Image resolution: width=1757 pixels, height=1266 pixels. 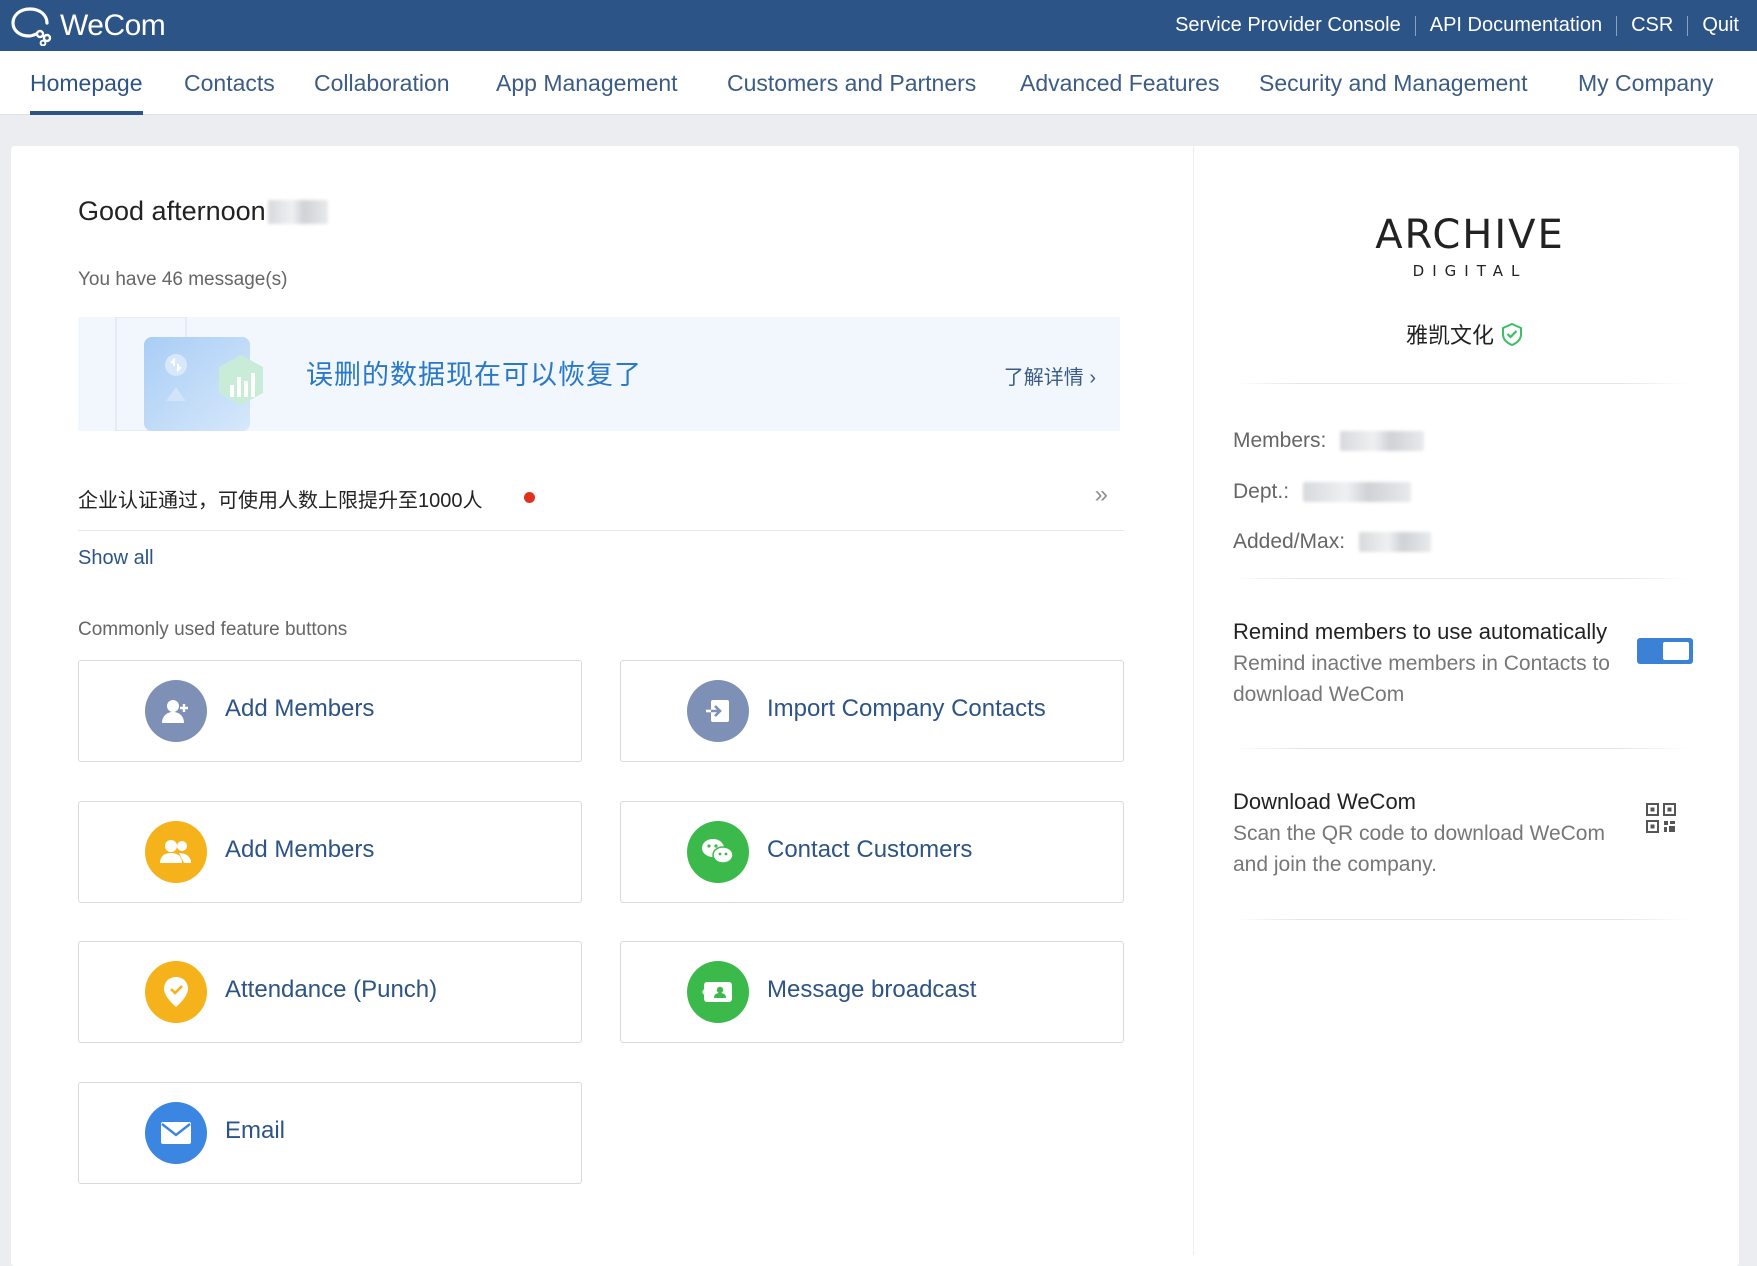 I want to click on tab-security-and-management: Security and Management, so click(x=1393, y=83).